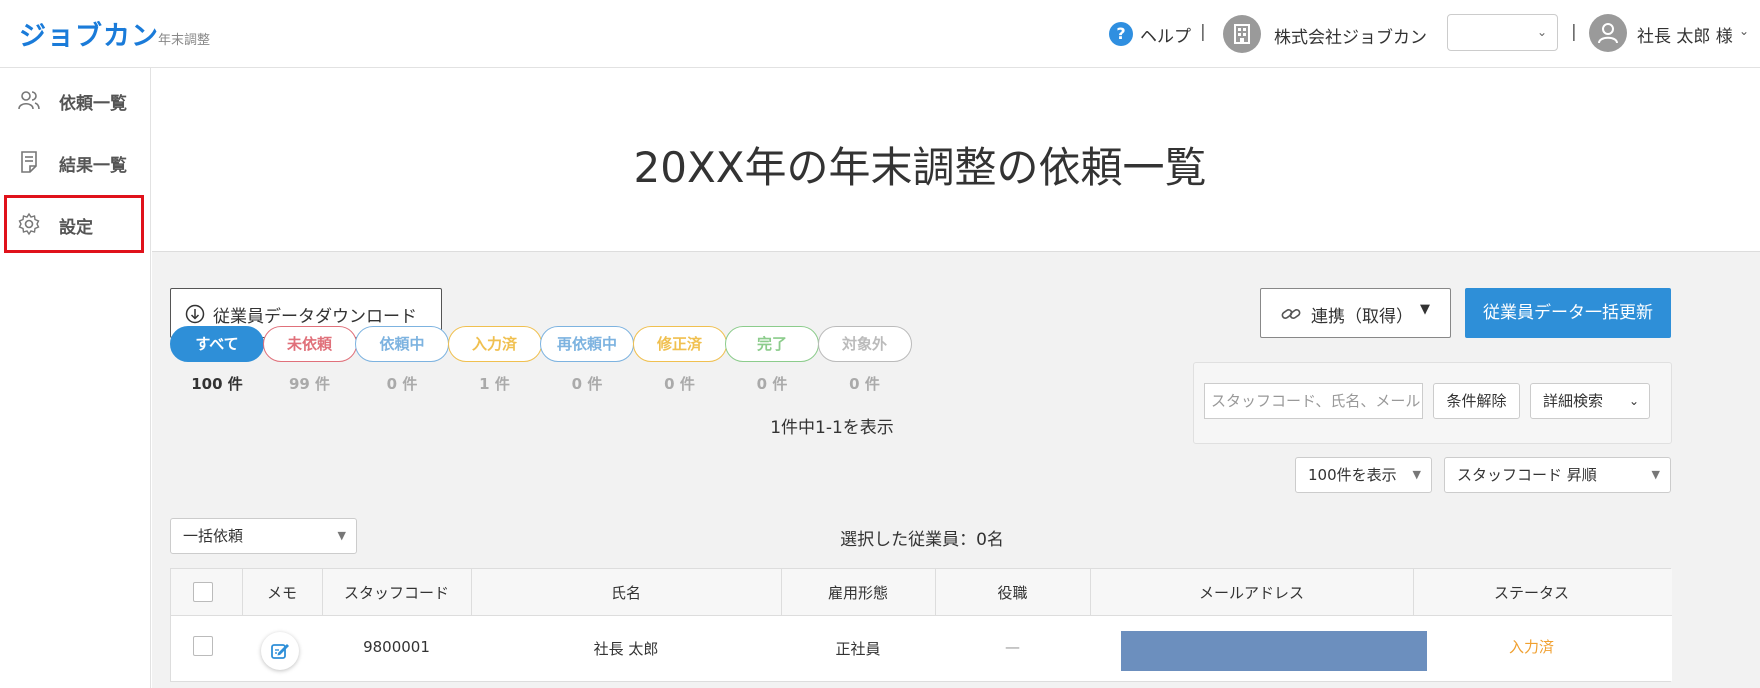 This screenshot has width=1760, height=688. What do you see at coordinates (679, 344) in the screenshot?
I see `status-filter-pill: 修正済` at bounding box center [679, 344].